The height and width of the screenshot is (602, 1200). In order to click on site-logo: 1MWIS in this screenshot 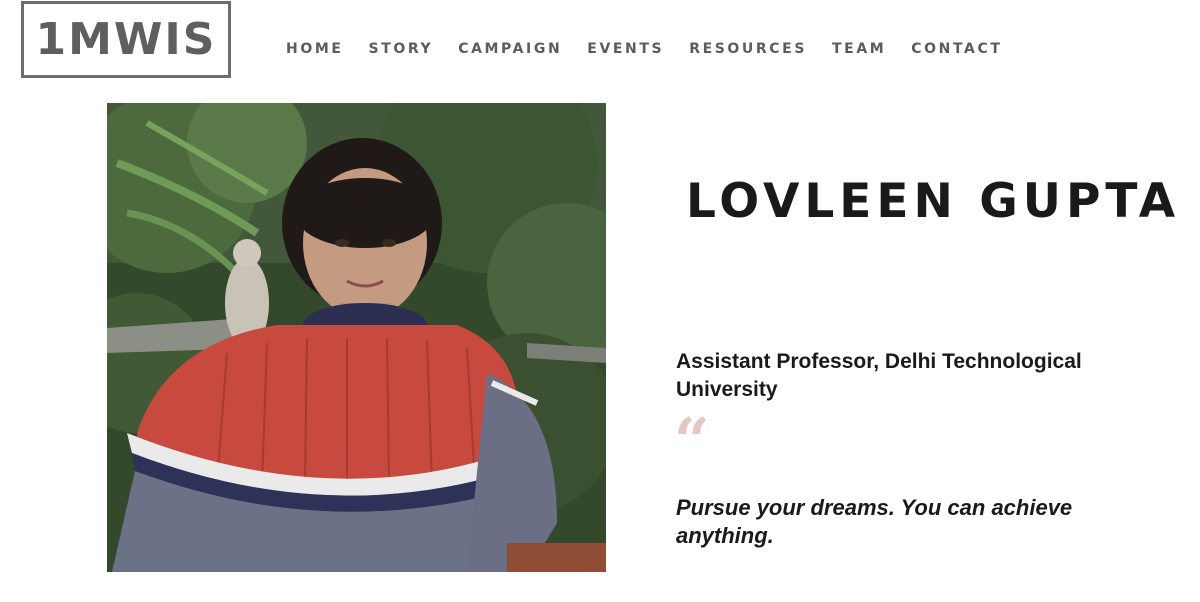, I will do `click(126, 39)`.